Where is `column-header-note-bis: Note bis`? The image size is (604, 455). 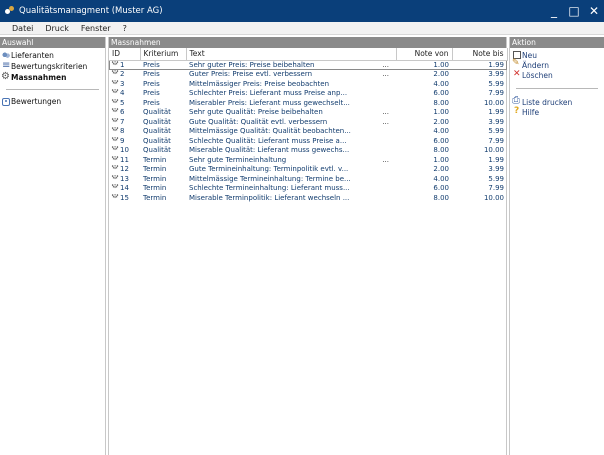 column-header-note-bis: Note bis is located at coordinates (480, 54).